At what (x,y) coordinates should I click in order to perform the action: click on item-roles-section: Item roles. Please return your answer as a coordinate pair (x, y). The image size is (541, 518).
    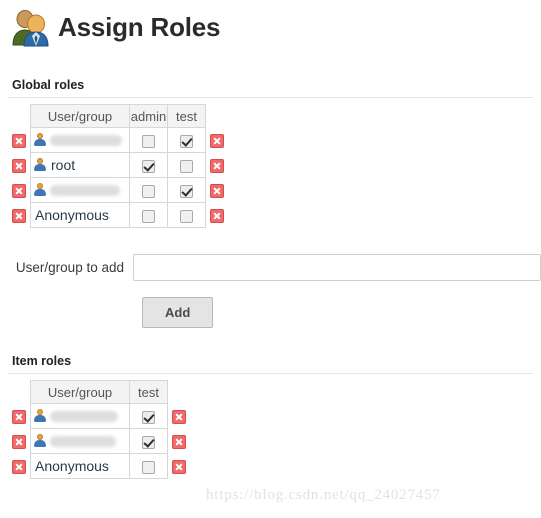
    Looking at the image, I should click on (270, 364).